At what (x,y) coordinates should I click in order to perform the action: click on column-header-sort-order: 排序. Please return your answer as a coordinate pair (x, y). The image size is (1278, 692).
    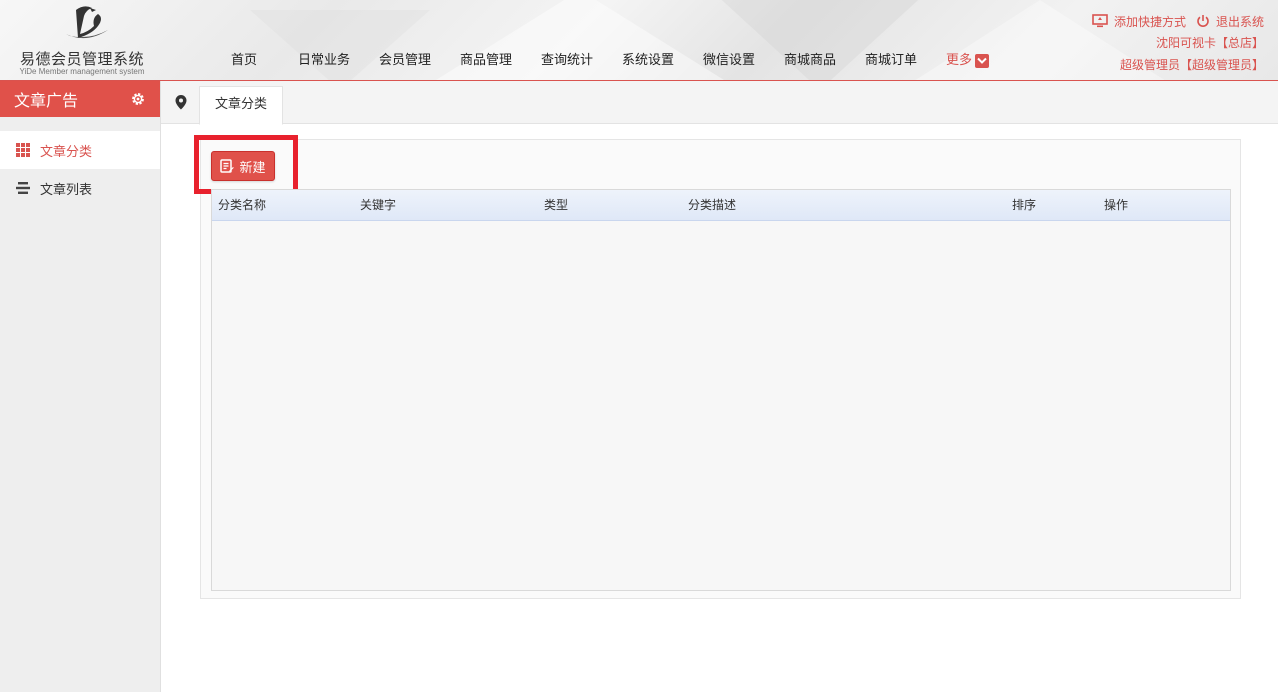
    Looking at the image, I should click on (1024, 205).